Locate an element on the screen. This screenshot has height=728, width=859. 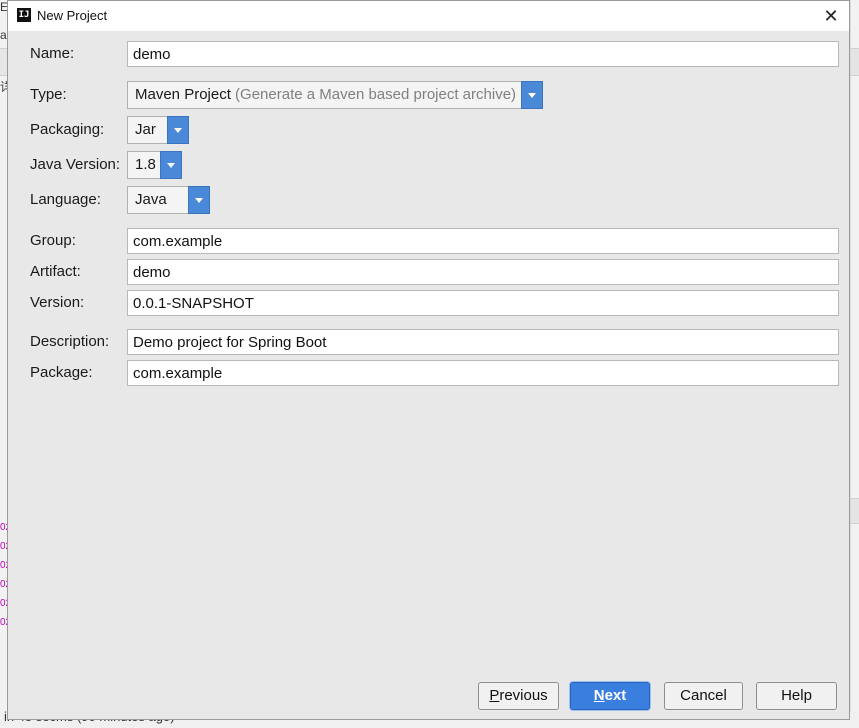
close-icon: ✕ is located at coordinates (831, 16).